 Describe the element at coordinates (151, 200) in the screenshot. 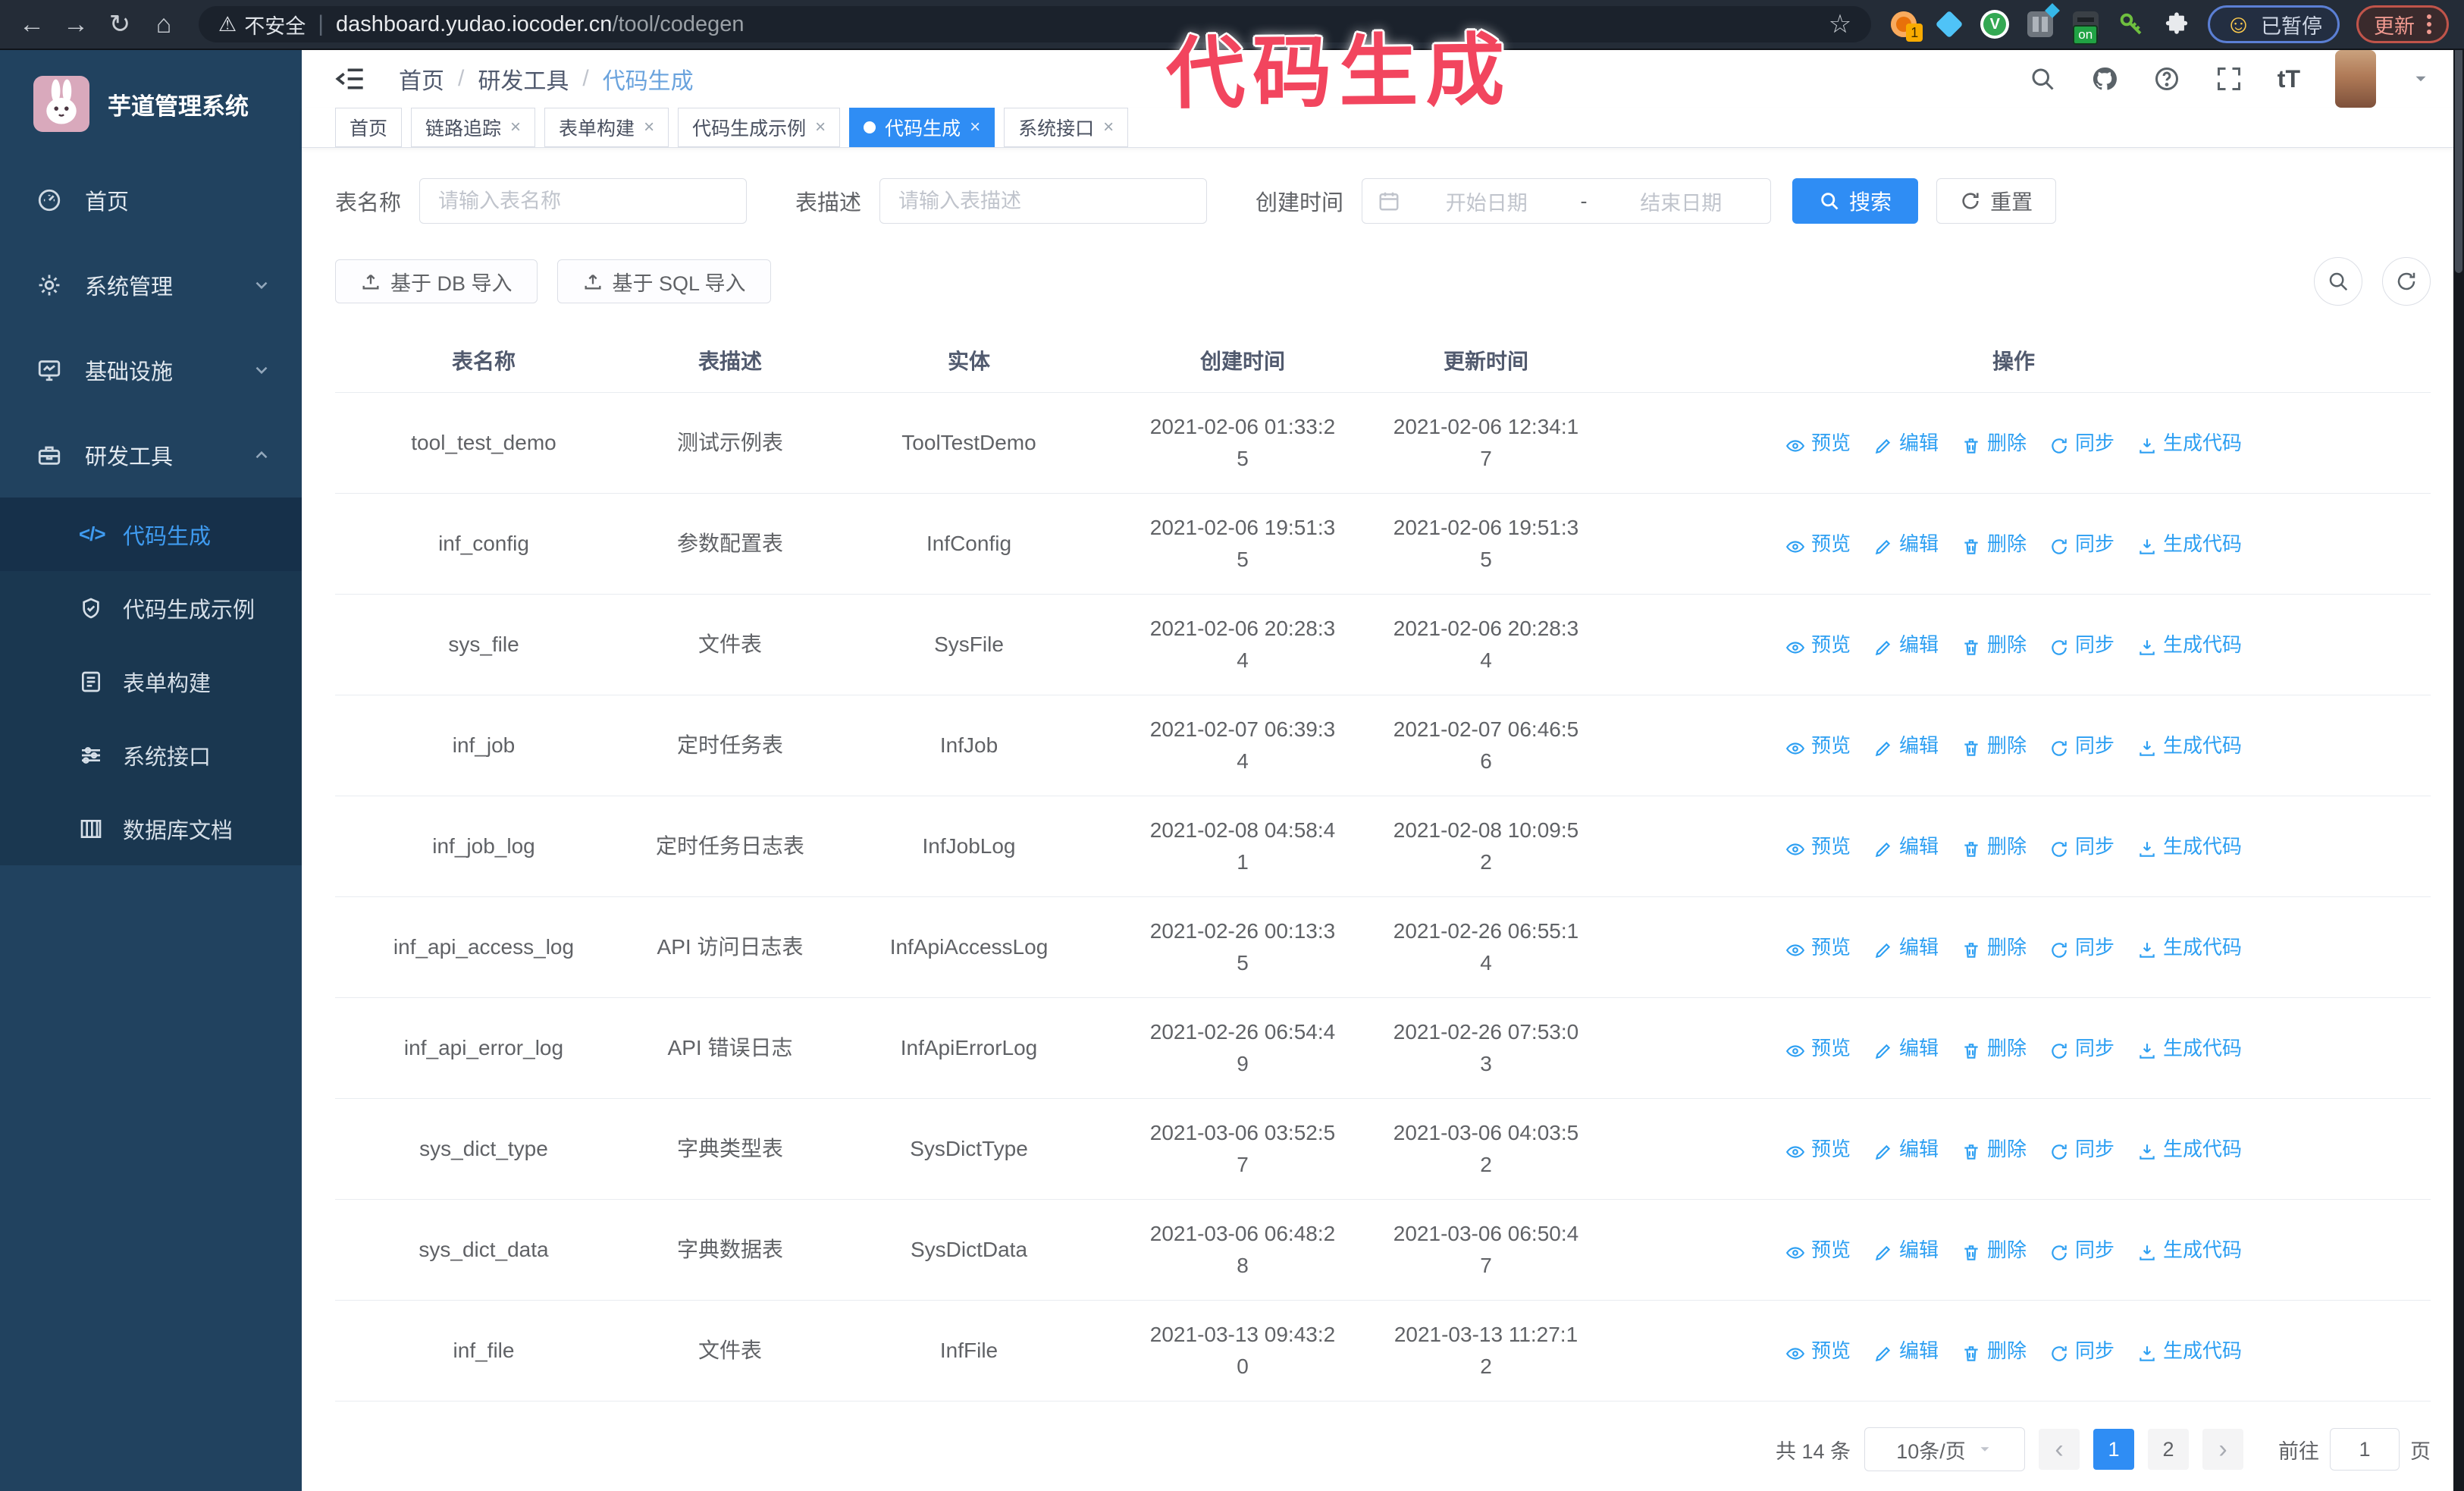

I see `sidebar-item-home: 首页` at that location.